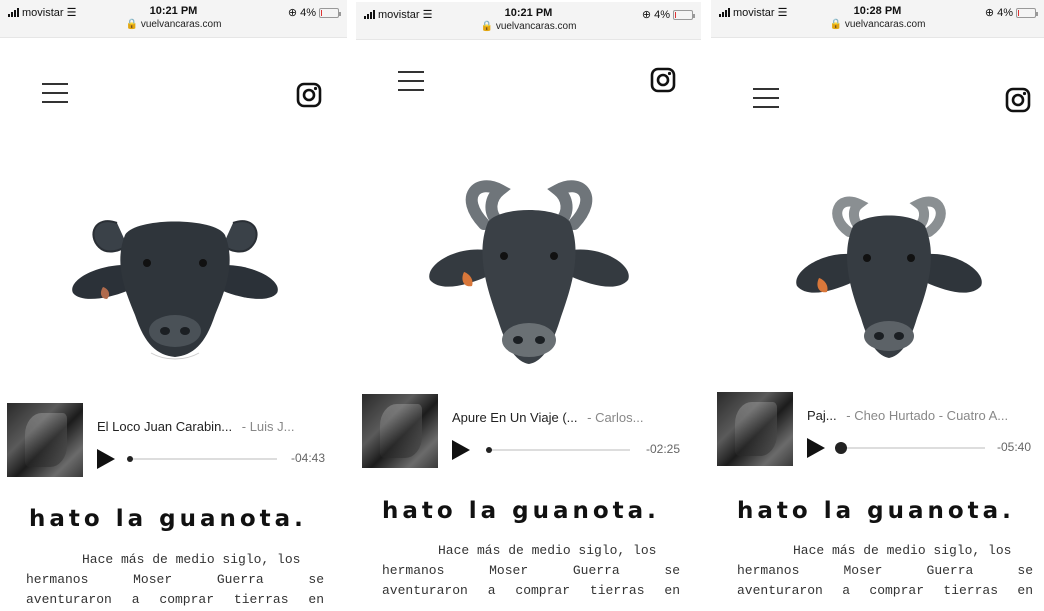  Describe the element at coordinates (308, 458) in the screenshot. I see `time-remaining: -04:43` at that location.